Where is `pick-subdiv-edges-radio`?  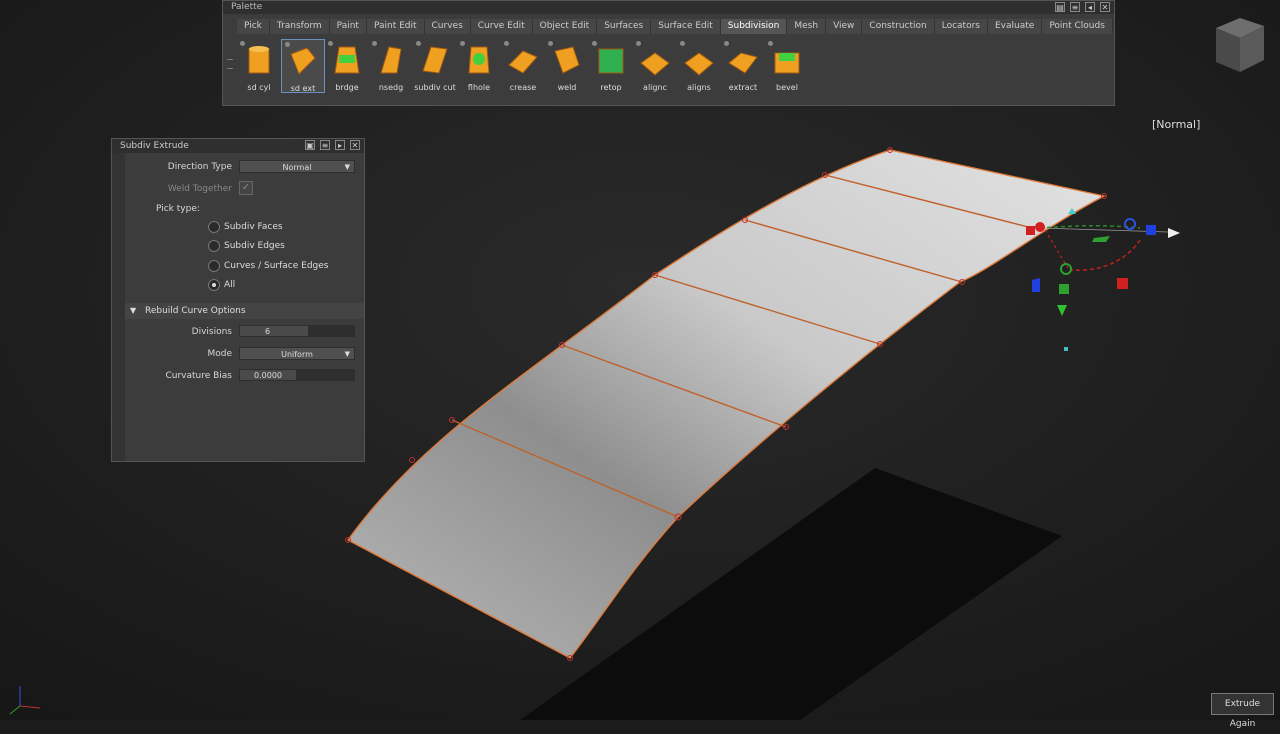
pick-subdiv-edges-radio is located at coordinates (214, 246).